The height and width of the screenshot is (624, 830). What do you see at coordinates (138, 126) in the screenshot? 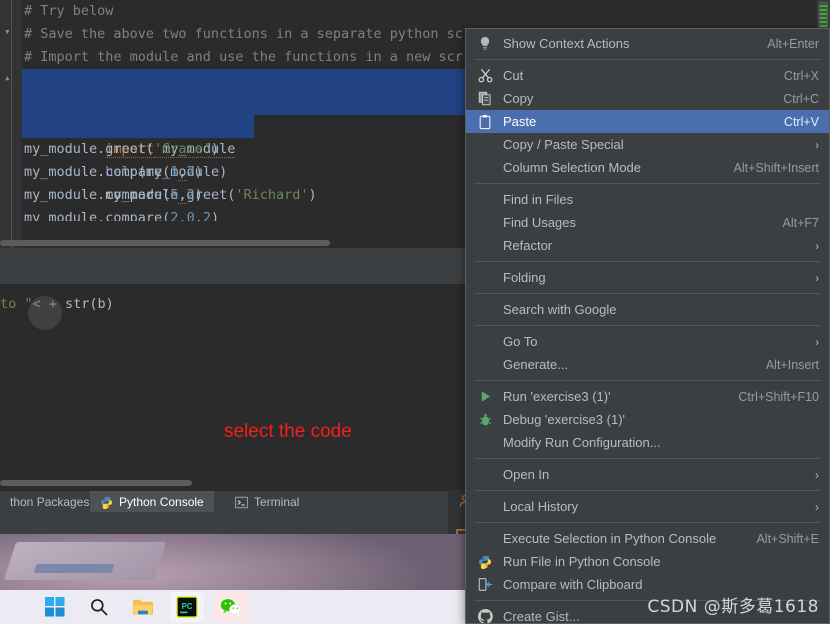
I see `selection-highlight` at bounding box center [138, 126].